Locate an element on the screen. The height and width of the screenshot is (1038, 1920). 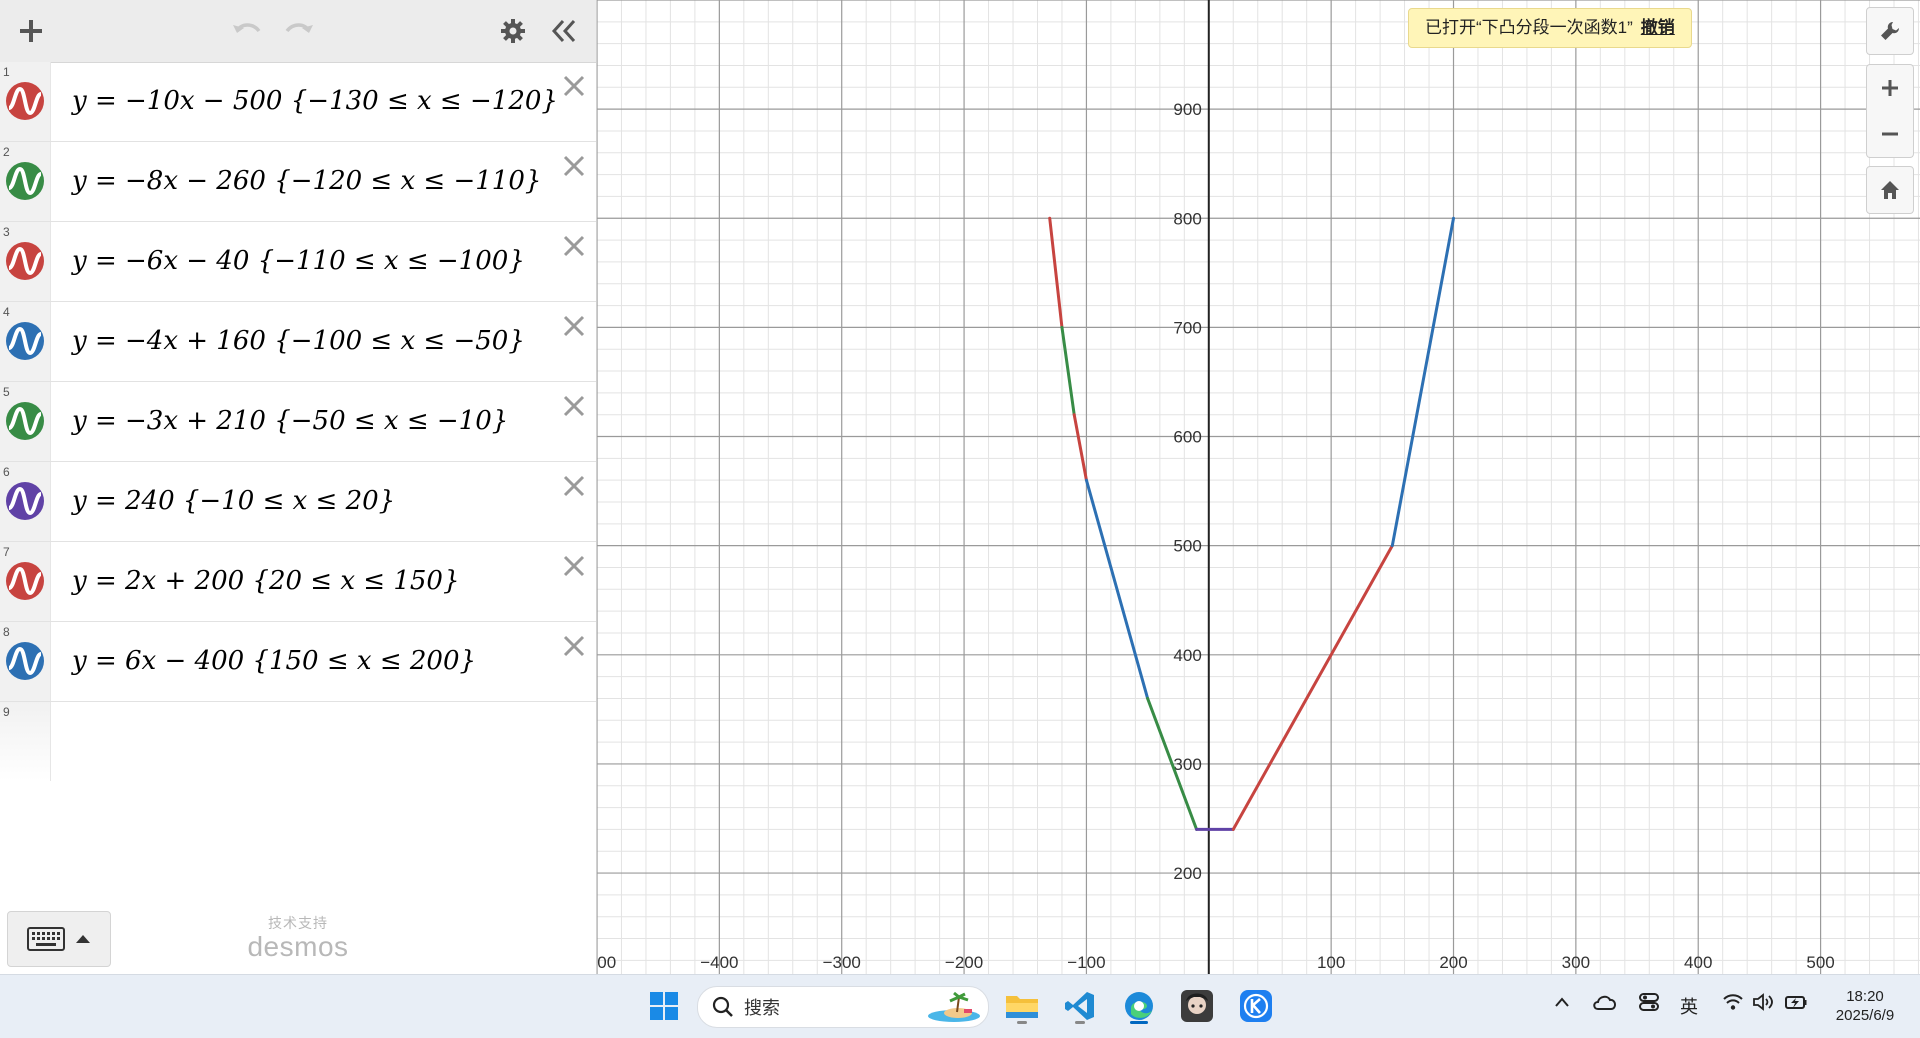
expression-row: 1 y = −10x − 500 {−130 ≤ x ≤ −120} is located at coordinates (298, 102).